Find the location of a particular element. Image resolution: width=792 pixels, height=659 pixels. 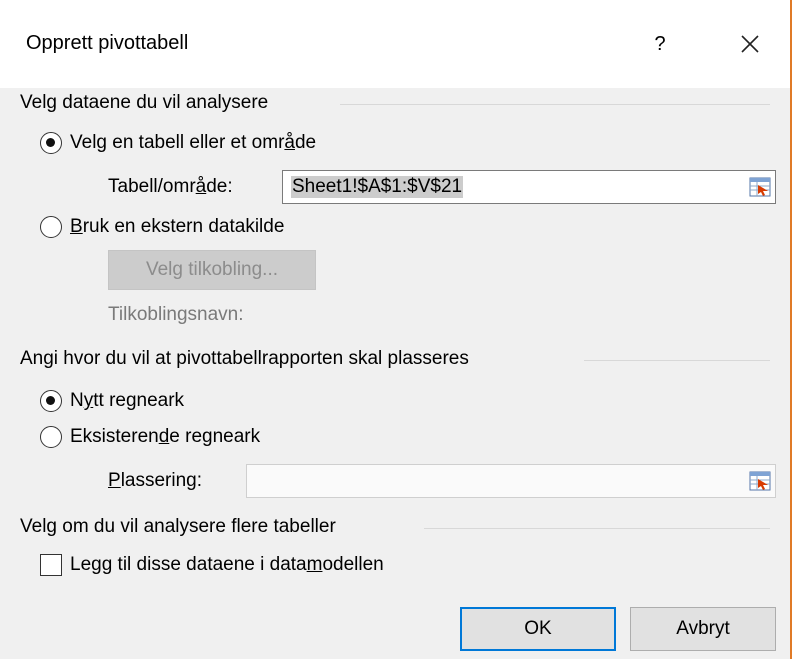

radio-select-table: Velg en tabell eller et område is located at coordinates (178, 143).